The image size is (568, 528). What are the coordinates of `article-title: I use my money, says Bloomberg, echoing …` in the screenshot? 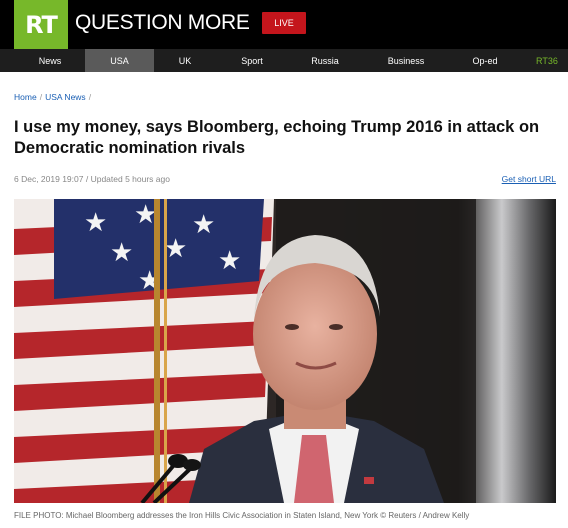 It's located at (277, 137).